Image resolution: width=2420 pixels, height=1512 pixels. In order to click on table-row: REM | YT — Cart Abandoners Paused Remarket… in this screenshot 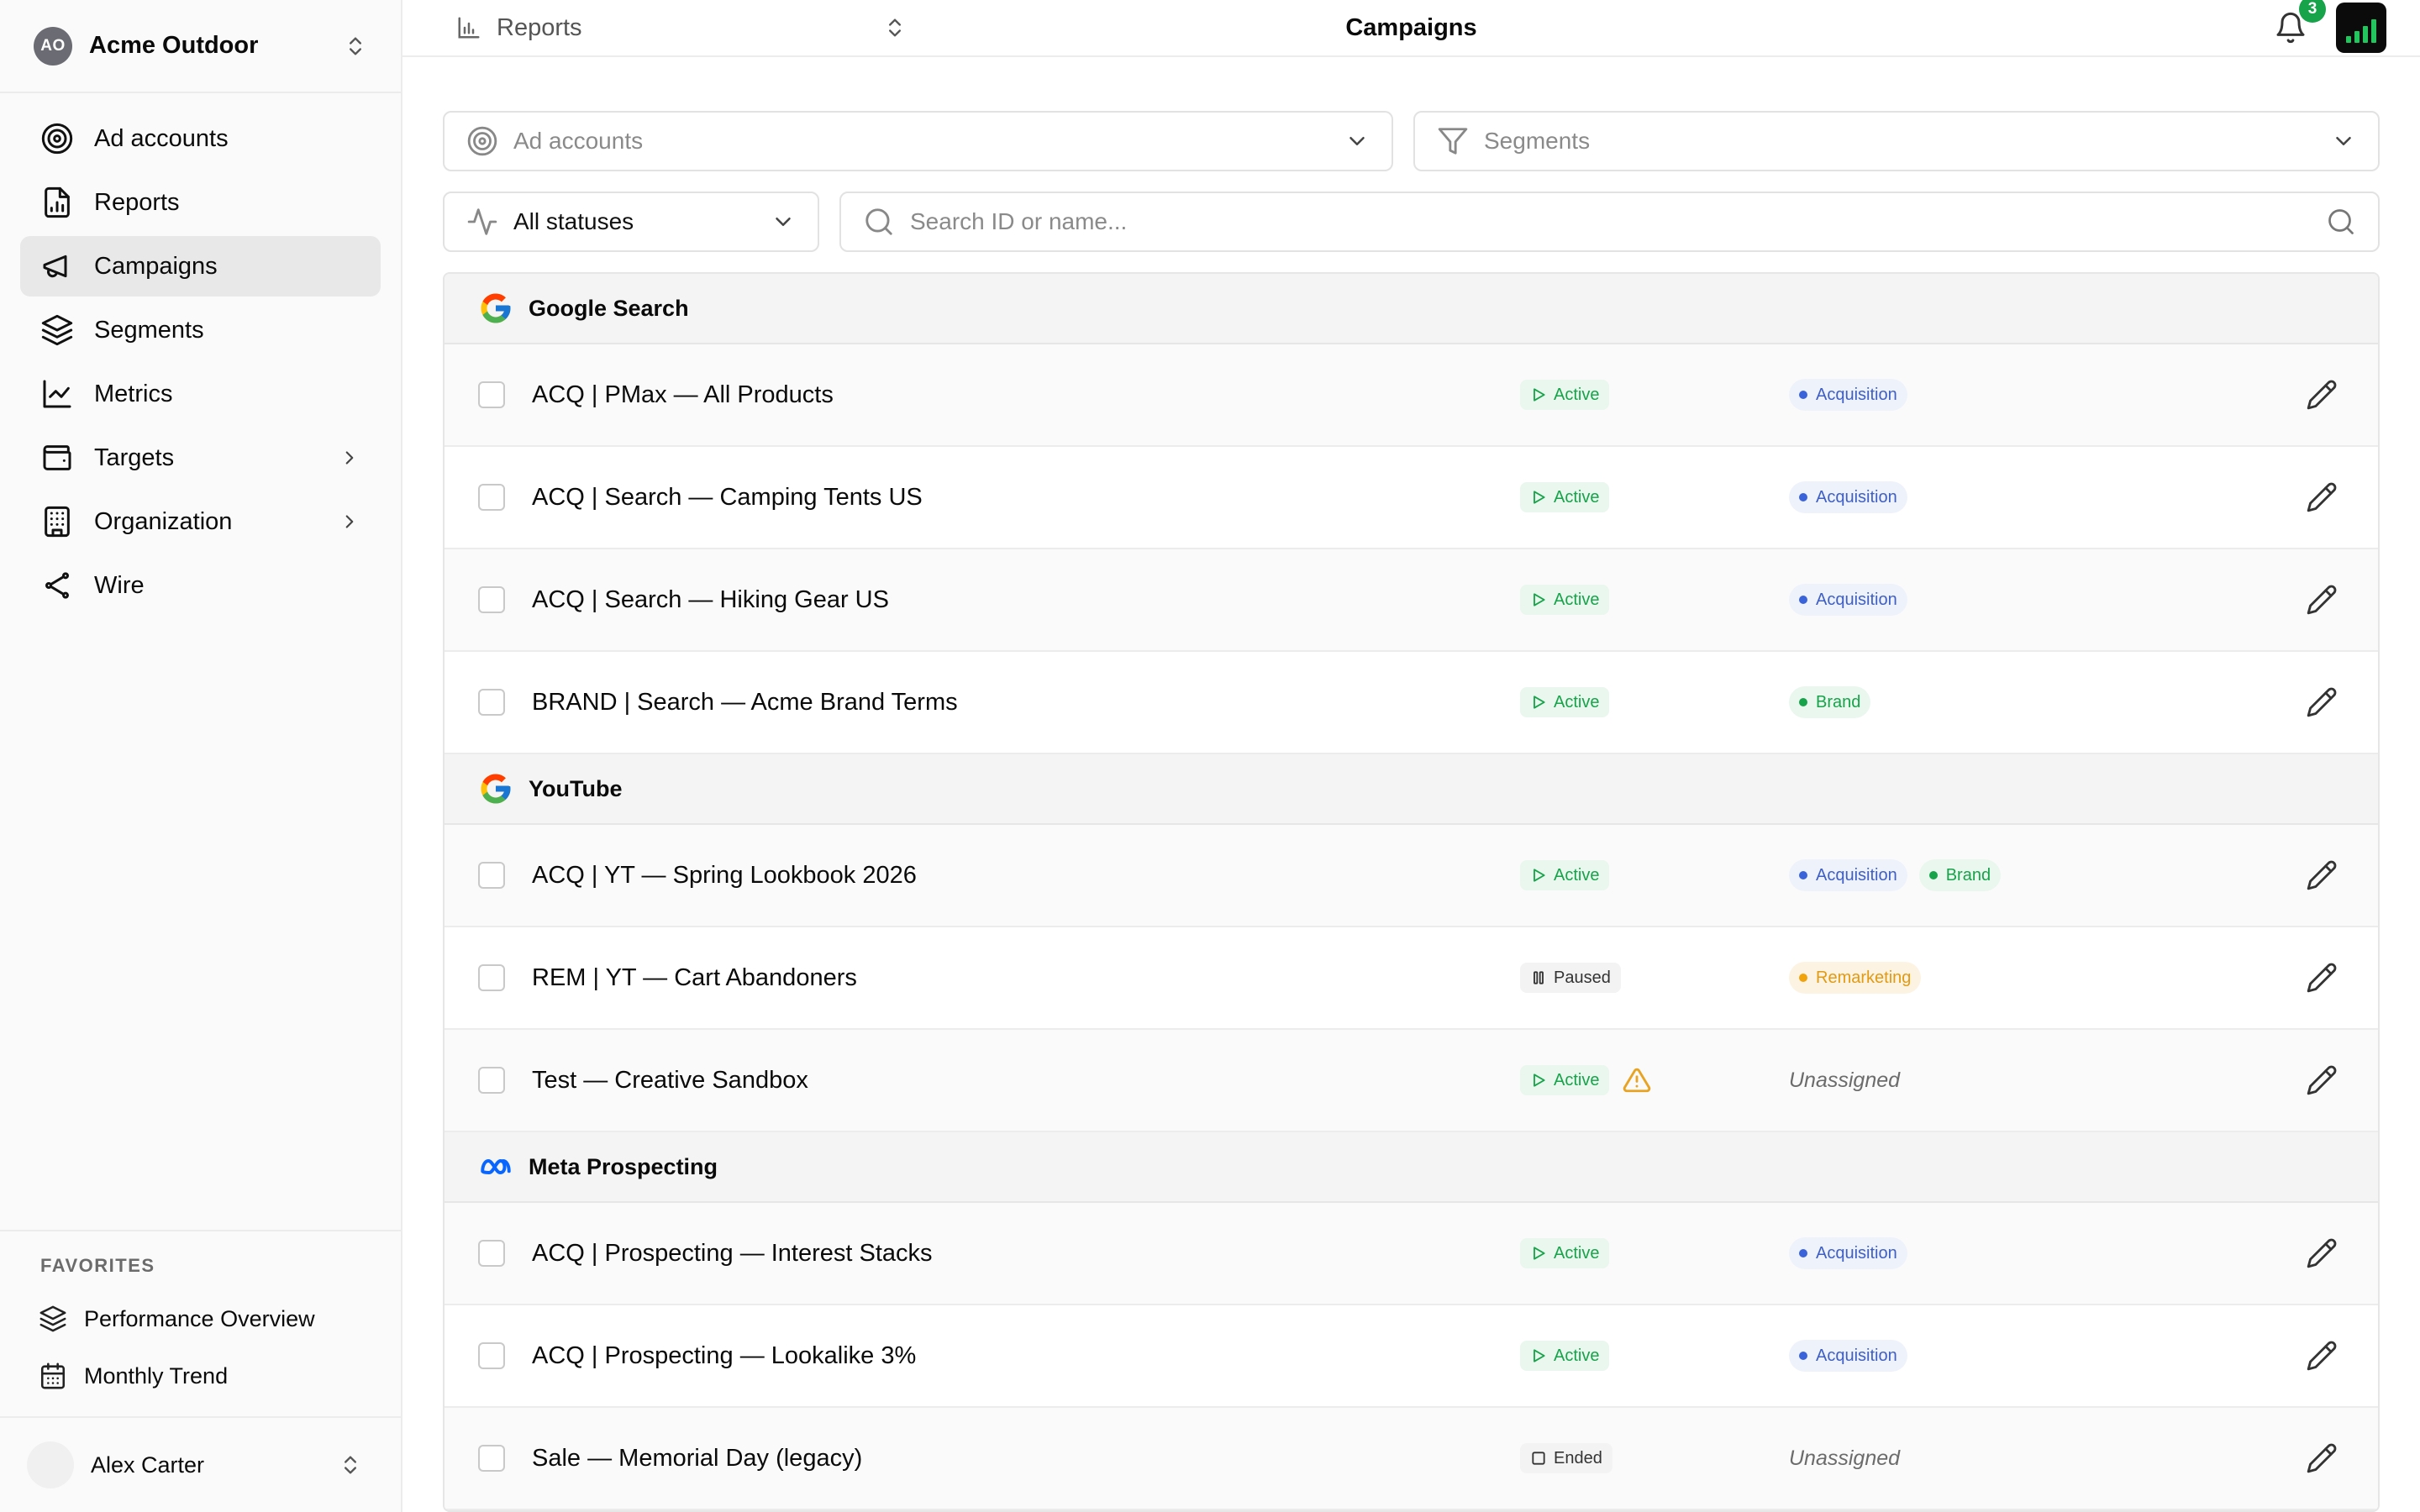, I will do `click(1411, 978)`.